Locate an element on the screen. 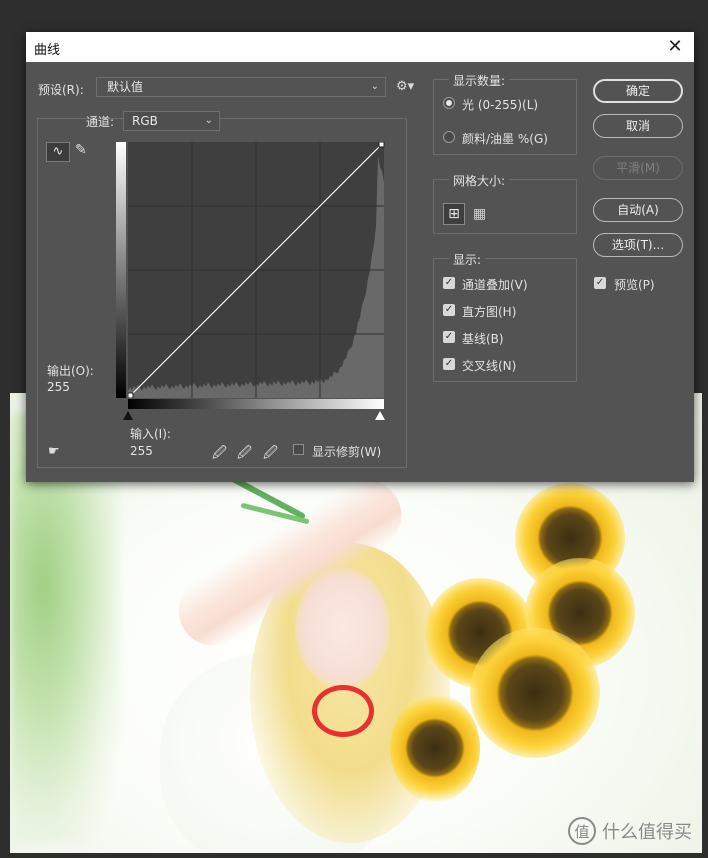 Image resolution: width=708 pixels, height=858 pixels. show-clipping-checkbox is located at coordinates (298, 449).